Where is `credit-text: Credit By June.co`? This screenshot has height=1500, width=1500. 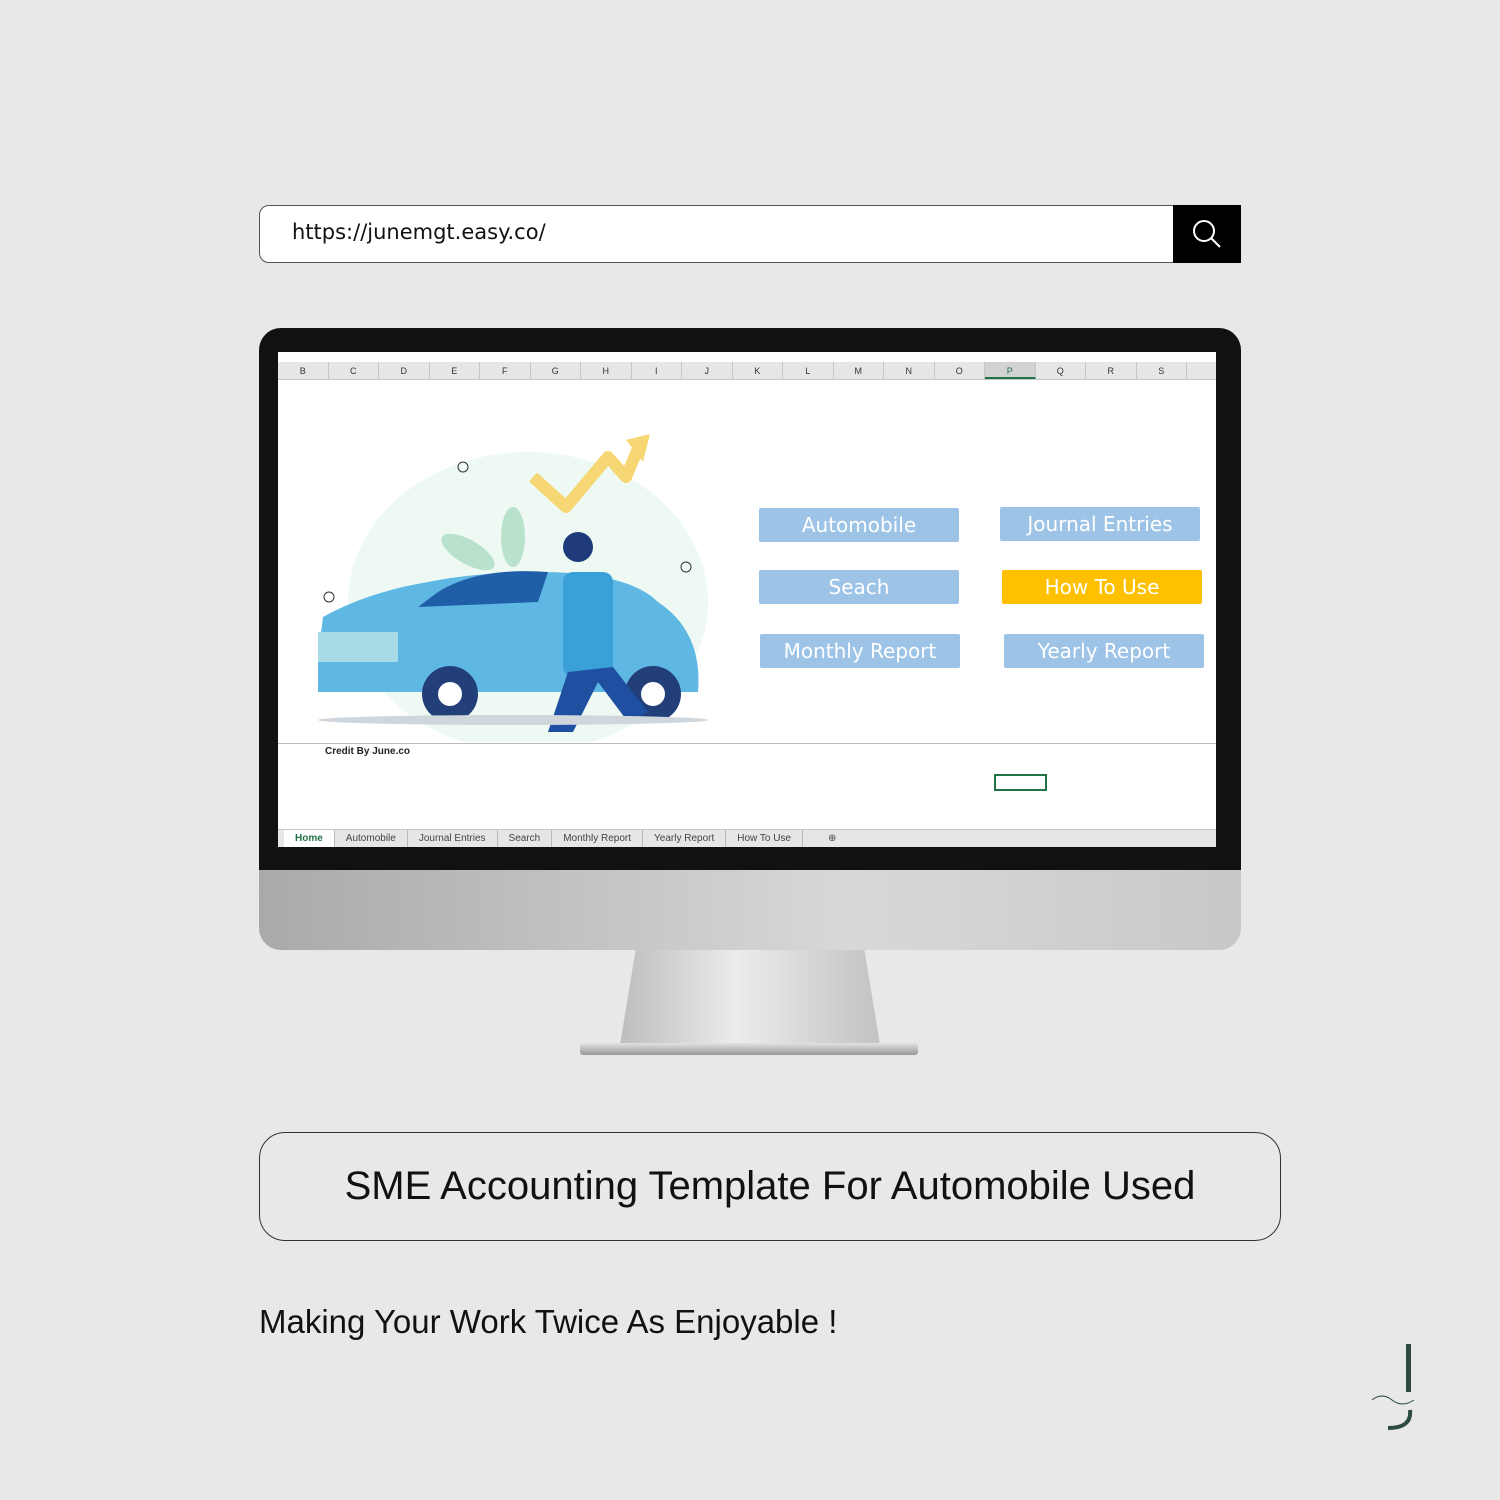
credit-text: Credit By June.co is located at coordinates (368, 751).